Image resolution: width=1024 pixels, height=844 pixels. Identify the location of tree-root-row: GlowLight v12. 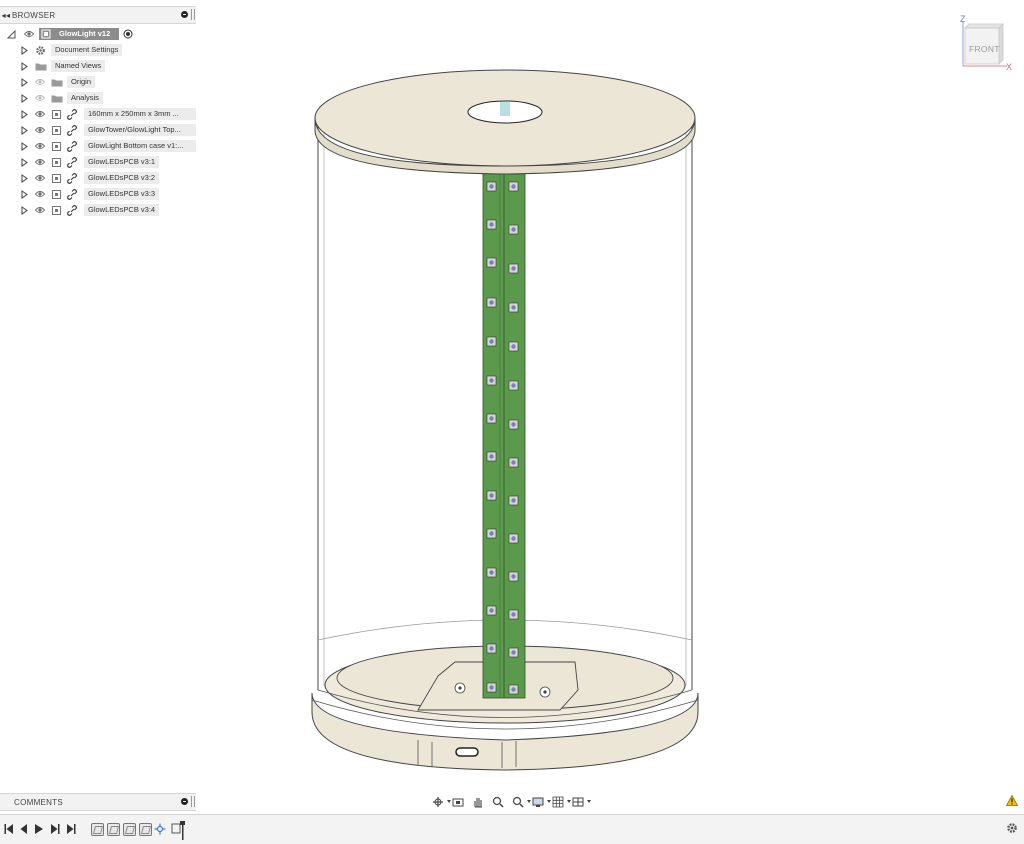
(98, 34).